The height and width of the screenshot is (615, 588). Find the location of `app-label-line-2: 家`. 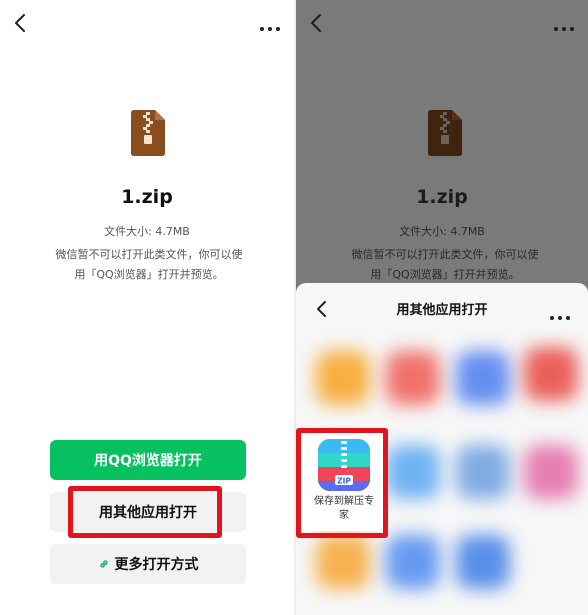

app-label-line-2: 家 is located at coordinates (344, 515).